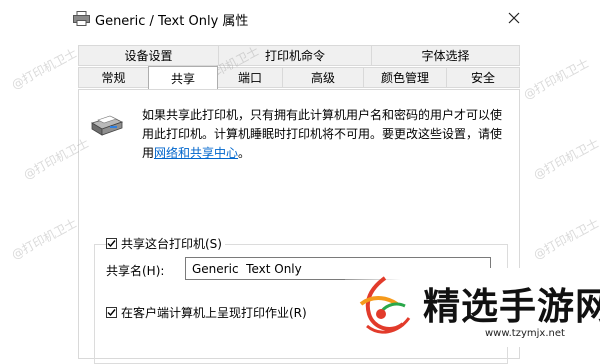 This screenshot has width=600, height=364. I want to click on render-jobs-label: 在客户端计算机上呈现打印作业(R), so click(214, 313).